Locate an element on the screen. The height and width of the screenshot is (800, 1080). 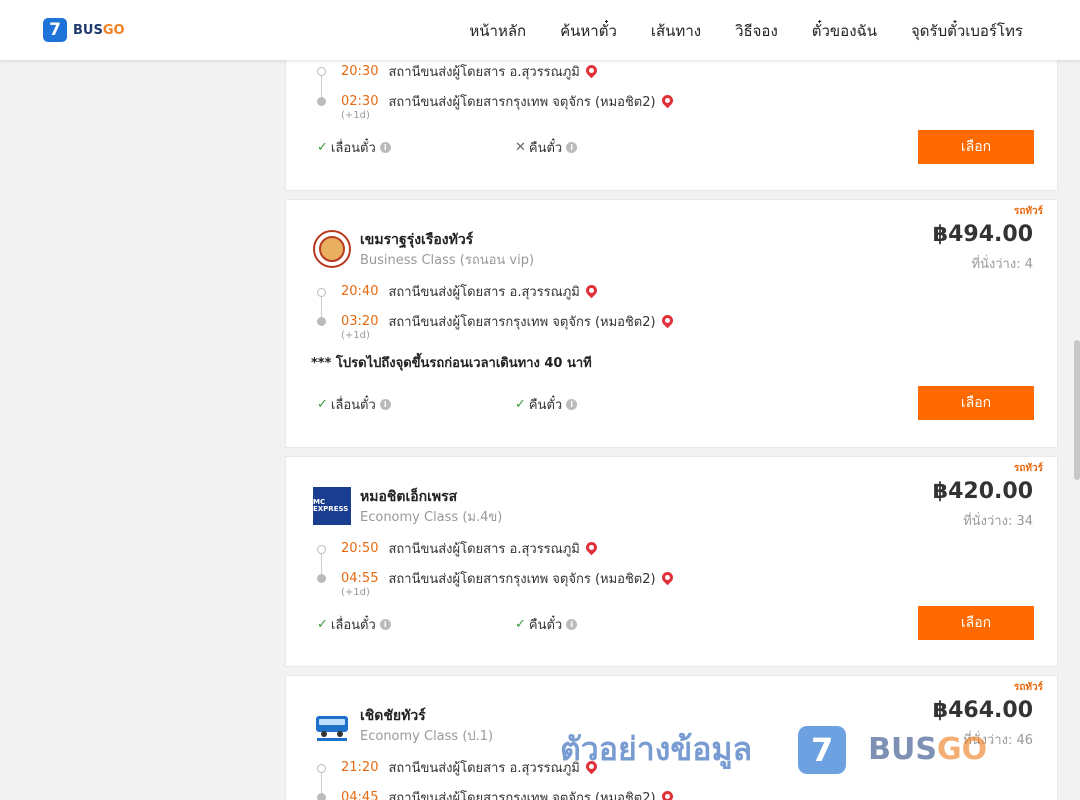
arrival-time: 02:30 is located at coordinates (360, 101).